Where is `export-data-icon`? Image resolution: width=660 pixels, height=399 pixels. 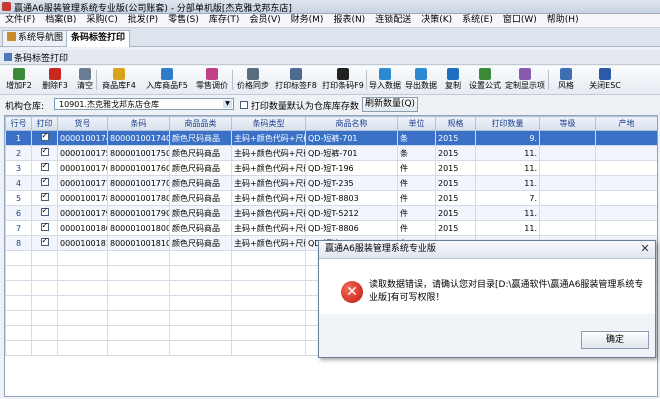
export-data-icon is located at coordinates (421, 74).